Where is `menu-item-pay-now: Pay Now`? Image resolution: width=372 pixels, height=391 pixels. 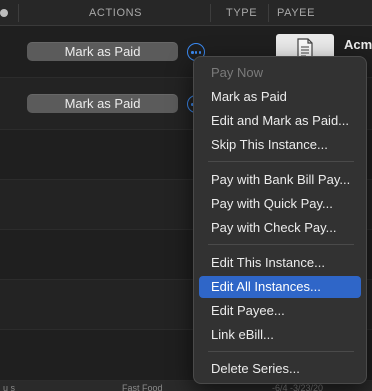 menu-item-pay-now: Pay Now is located at coordinates (237, 72).